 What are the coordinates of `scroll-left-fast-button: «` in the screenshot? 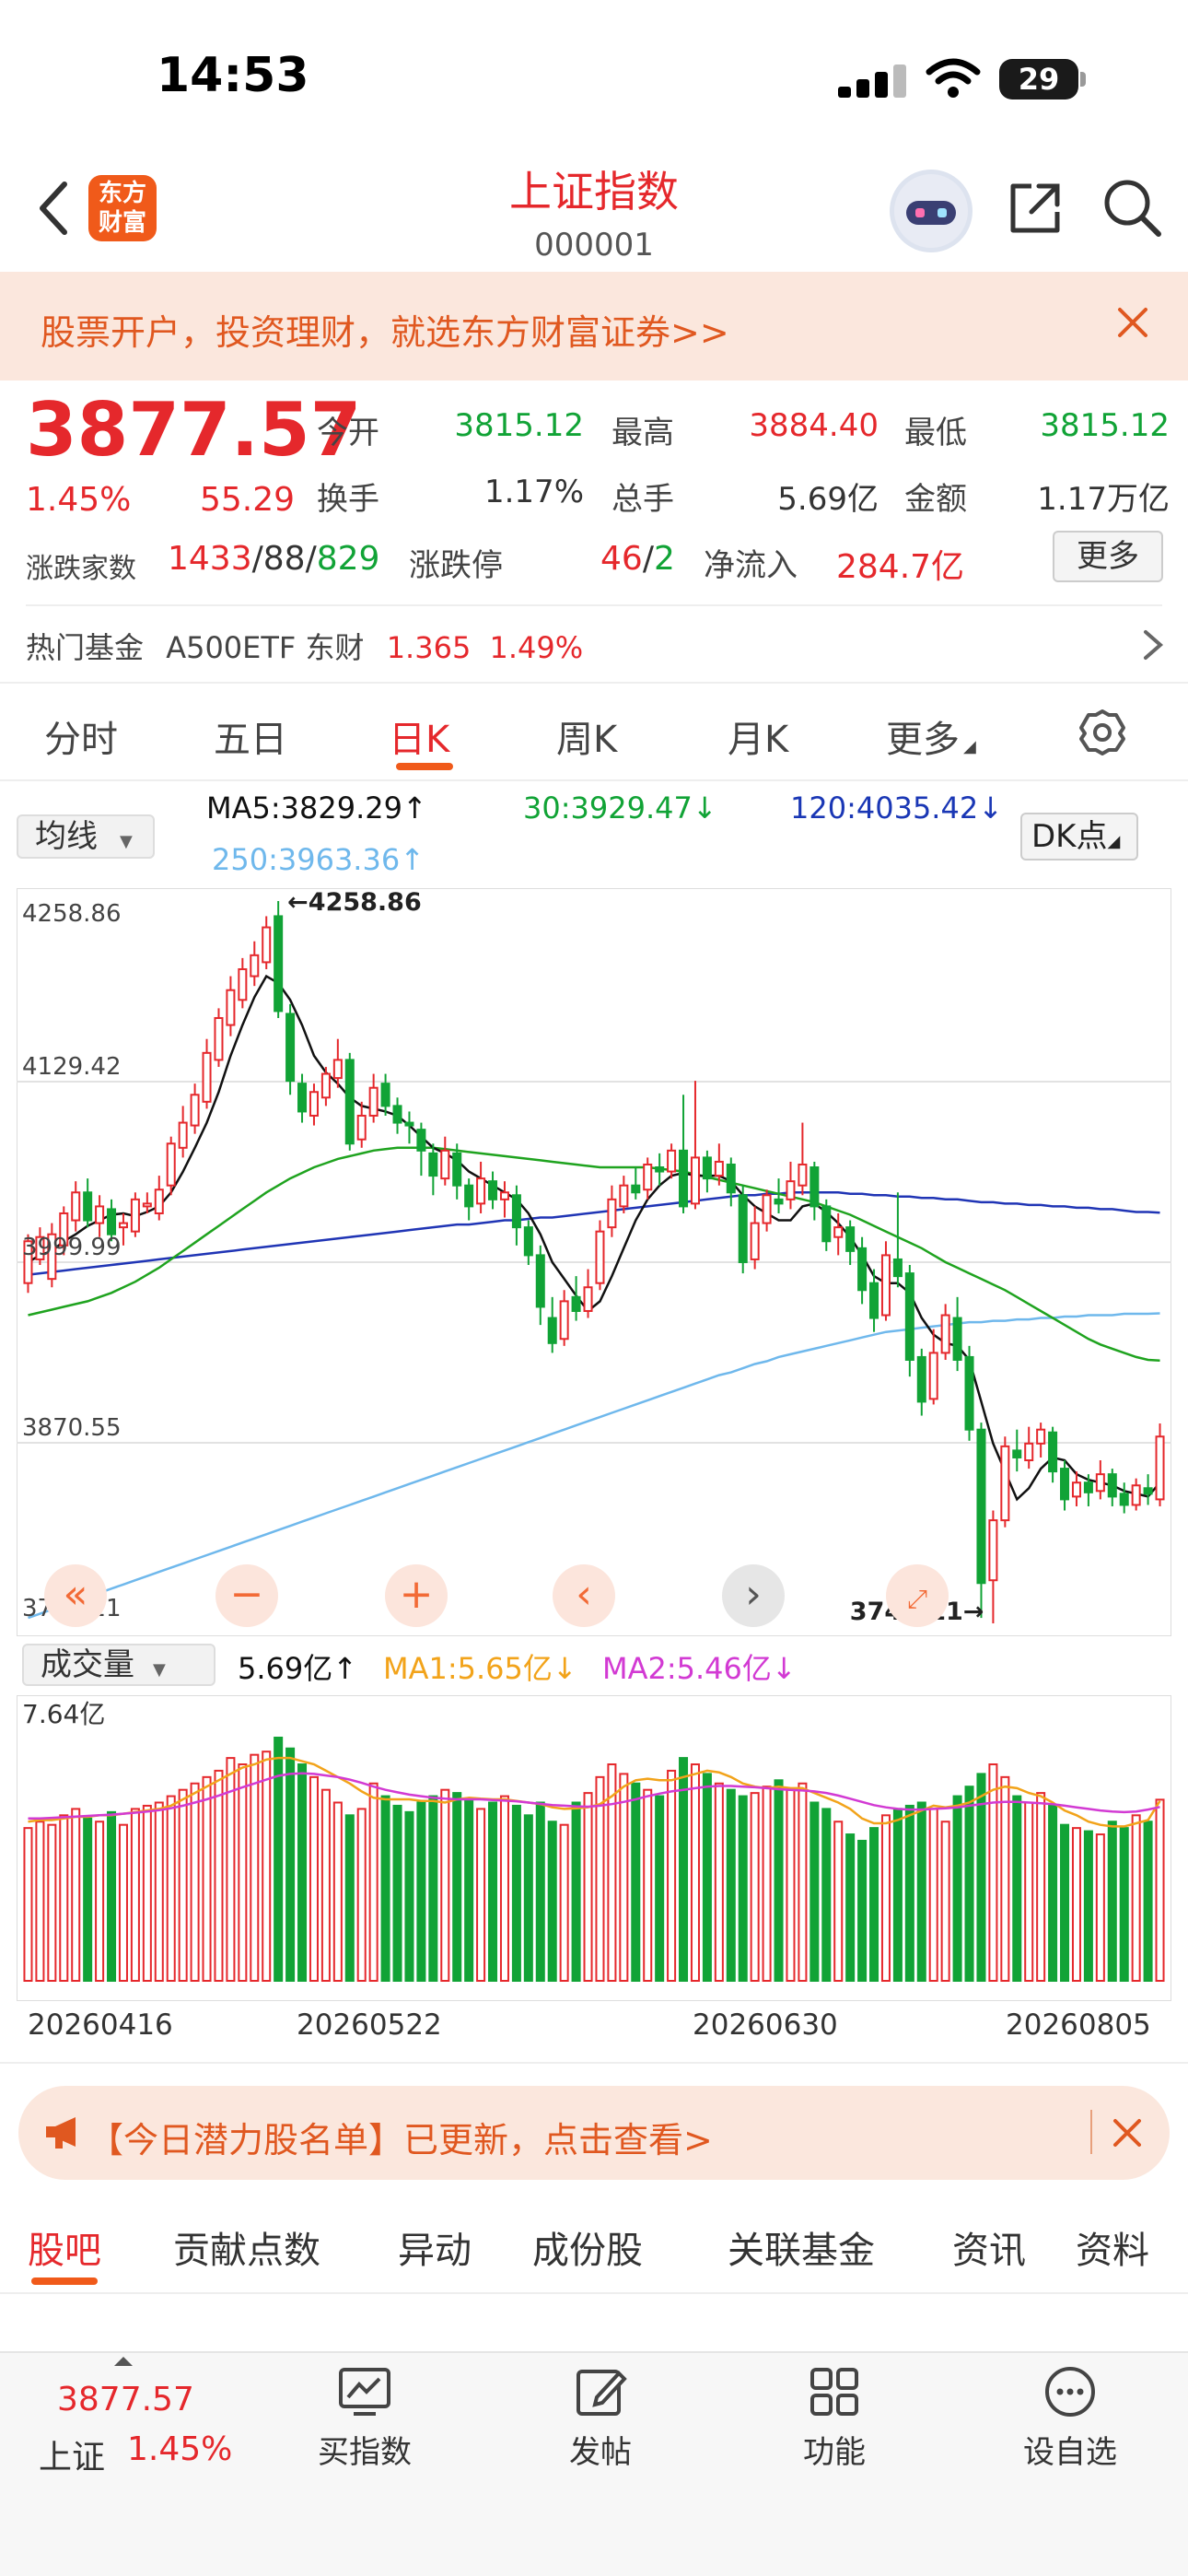 It's located at (76, 1595).